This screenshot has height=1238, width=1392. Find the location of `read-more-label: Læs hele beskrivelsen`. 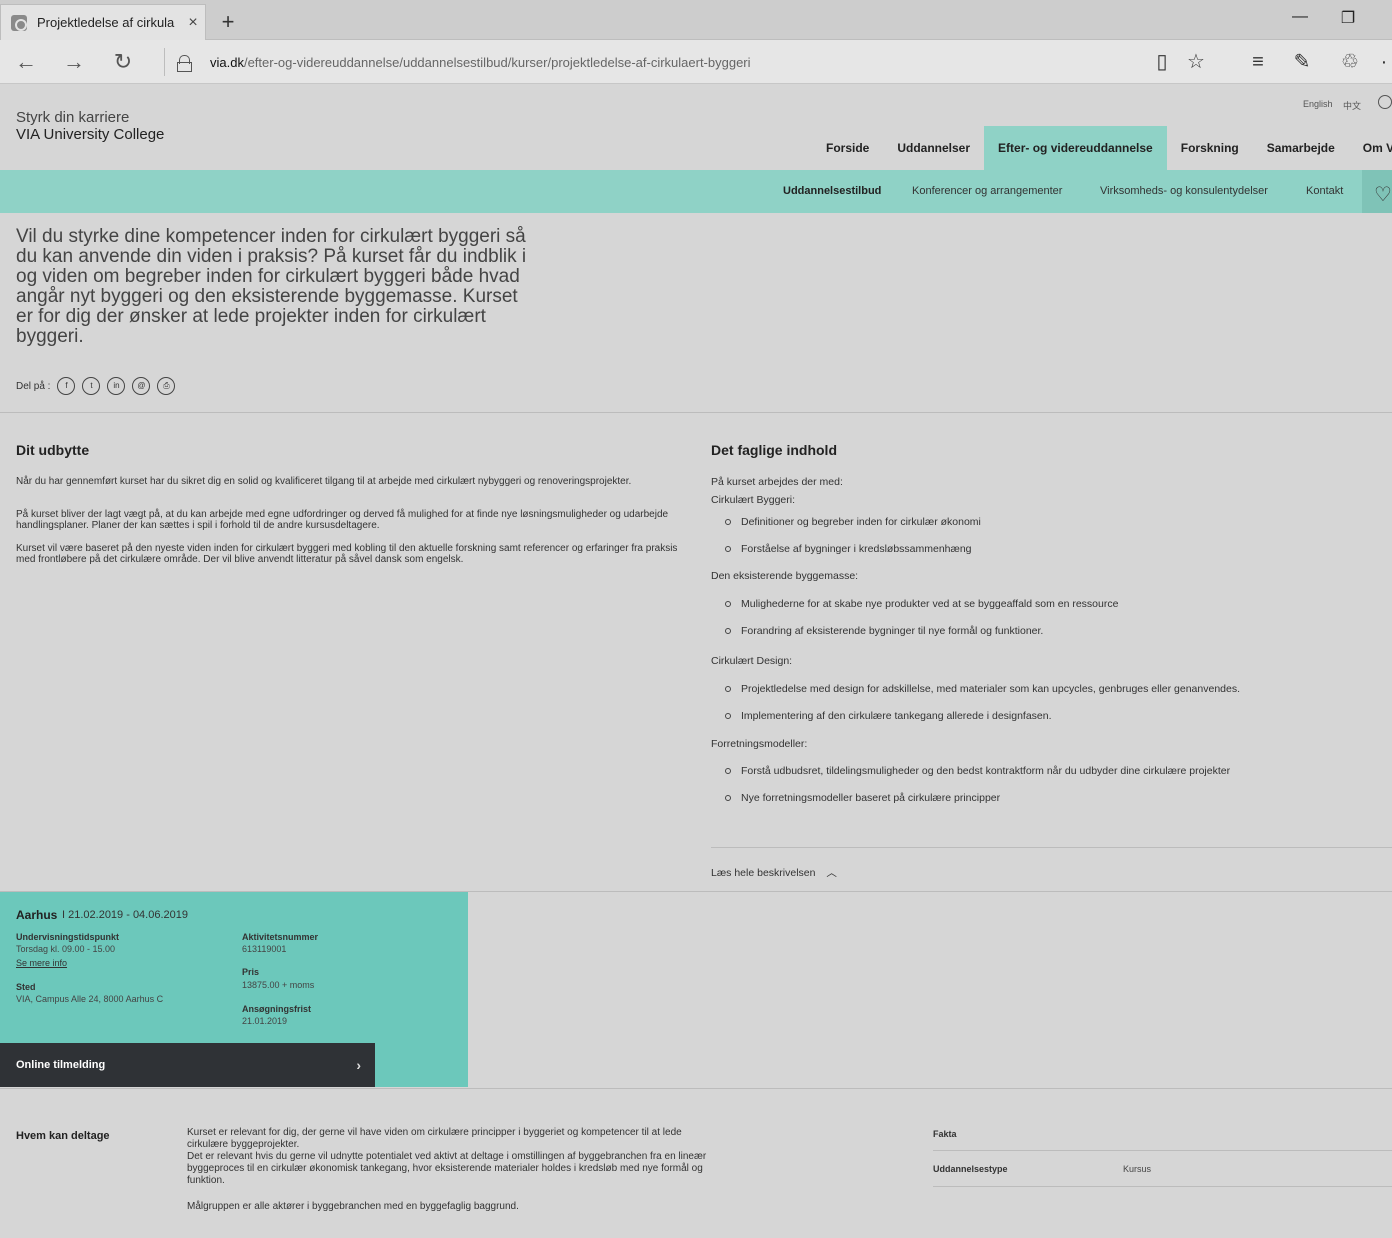

read-more-label: Læs hele beskrivelsen is located at coordinates (763, 873).